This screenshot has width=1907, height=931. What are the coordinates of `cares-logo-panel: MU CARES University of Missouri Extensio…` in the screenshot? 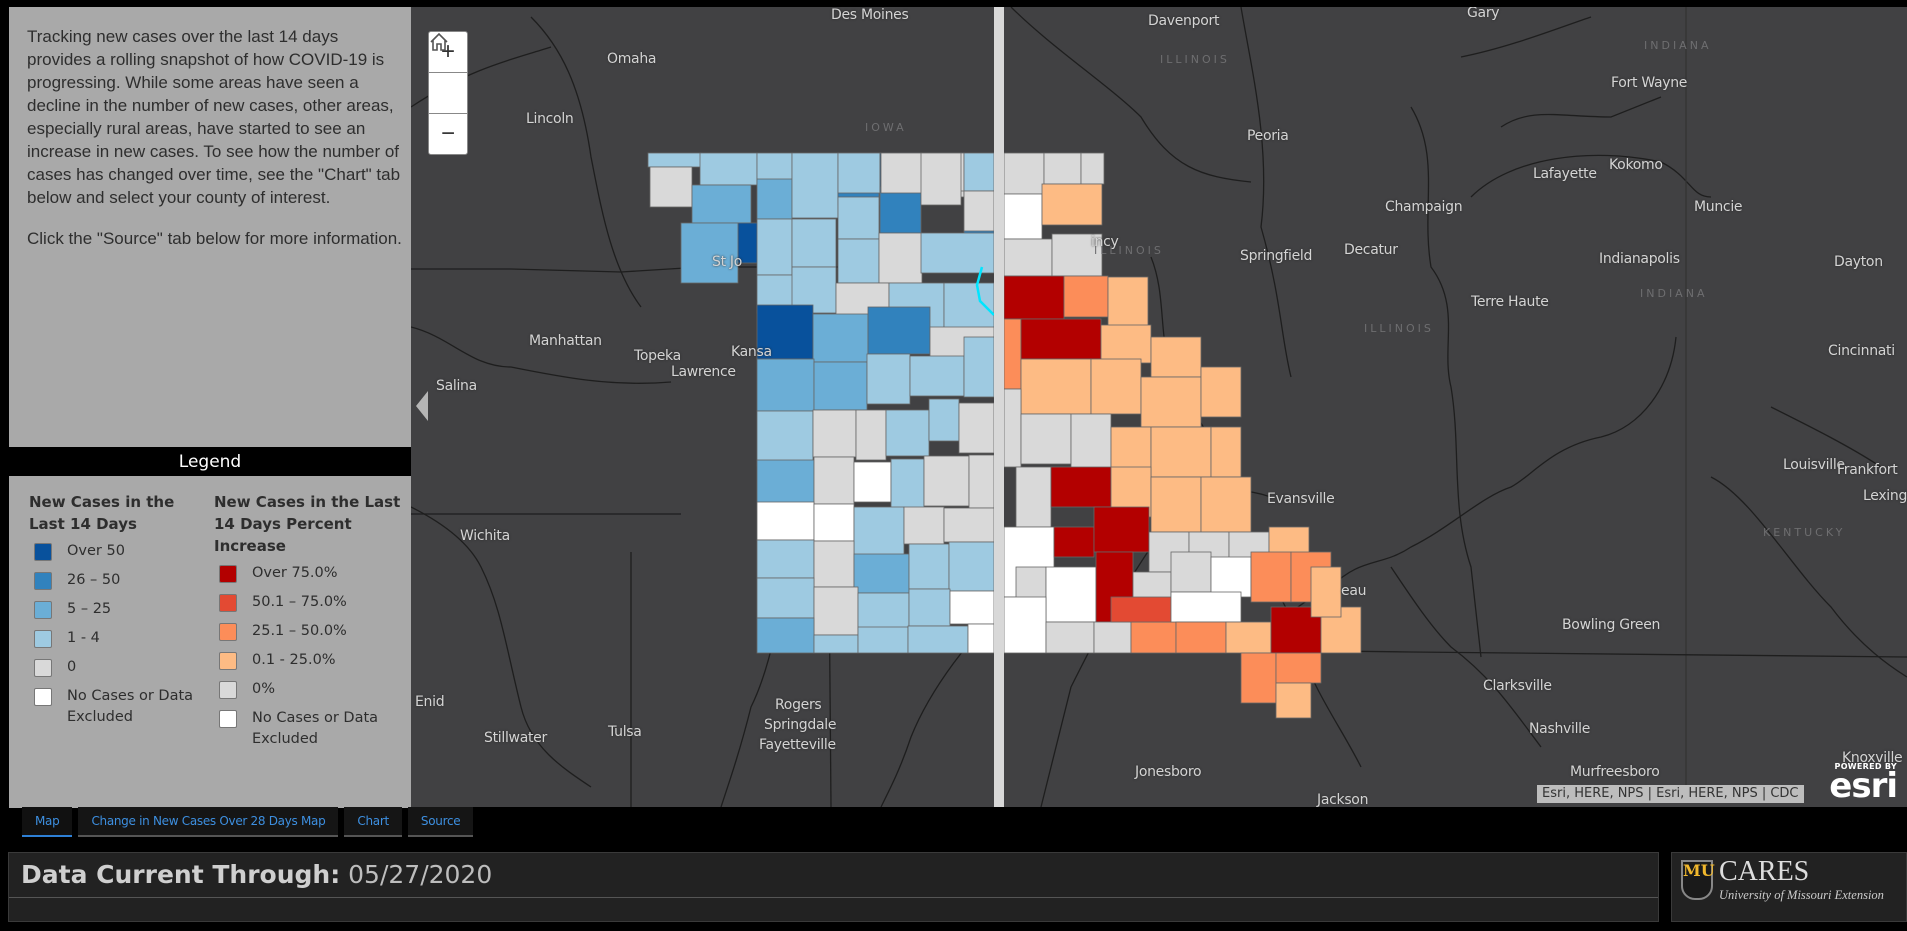 It's located at (1789, 887).